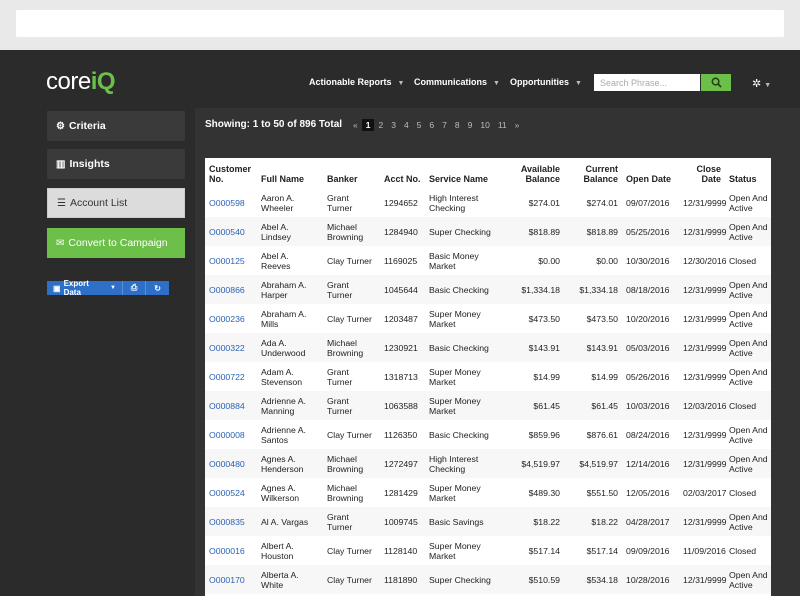  What do you see at coordinates (705, 463) in the screenshot?
I see `table-cell: 12/31/9999` at bounding box center [705, 463].